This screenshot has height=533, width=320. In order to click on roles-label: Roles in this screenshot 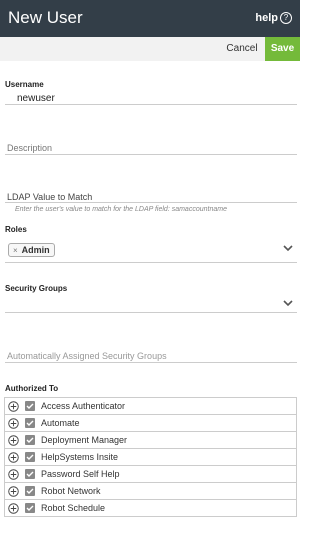, I will do `click(16, 229)`.